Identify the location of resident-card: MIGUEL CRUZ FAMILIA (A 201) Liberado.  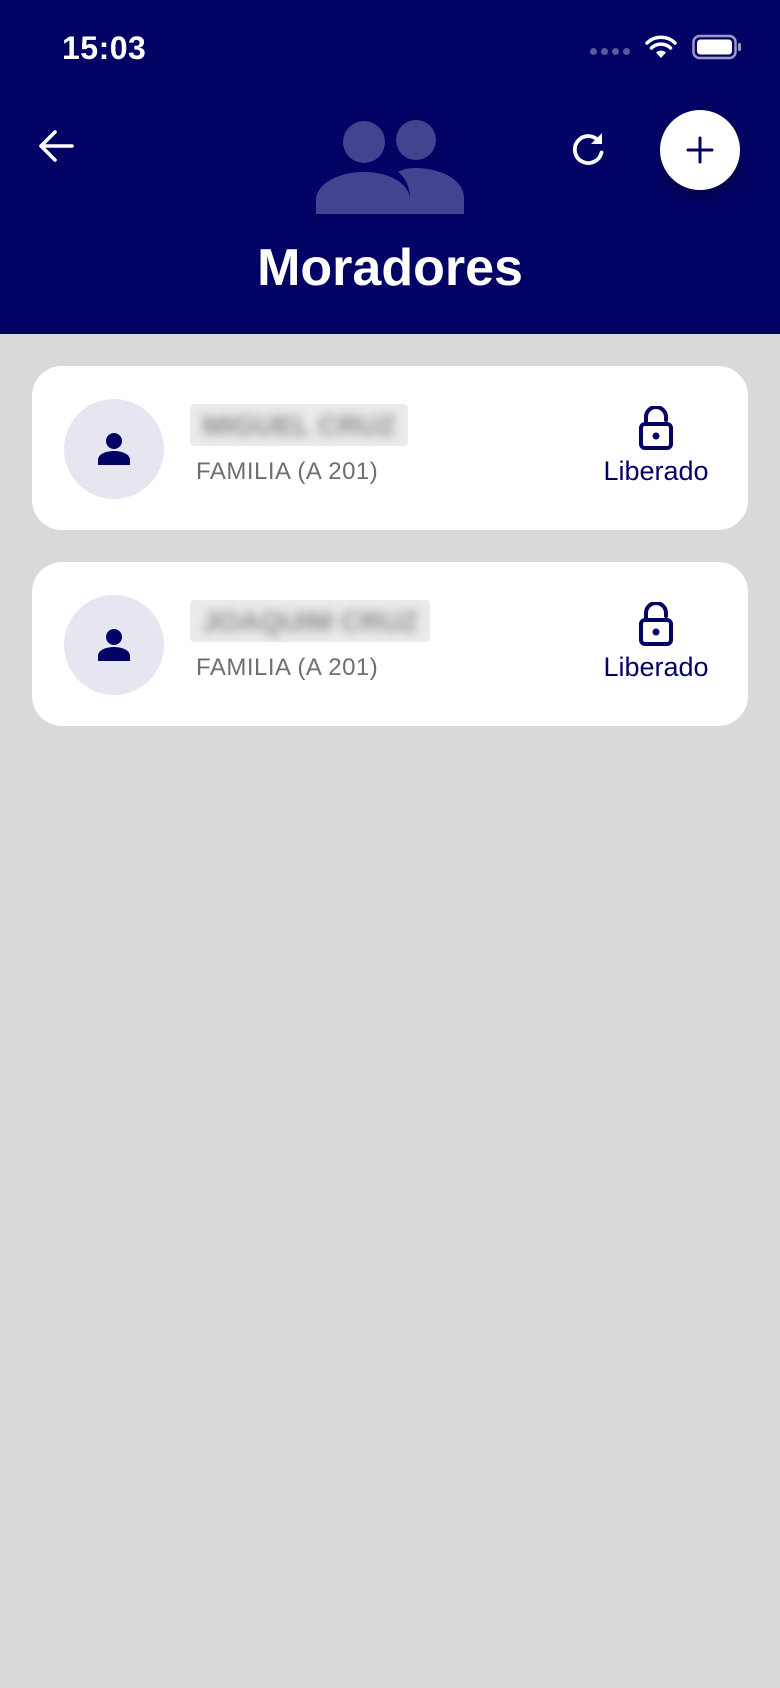
(390, 448).